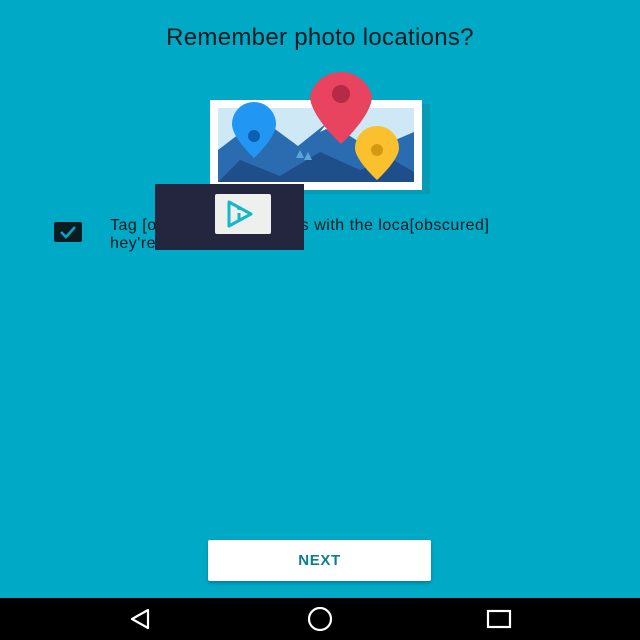 Image resolution: width=640 pixels, height=640 pixels. Describe the element at coordinates (243, 214) in the screenshot. I see `logo-tile` at that location.